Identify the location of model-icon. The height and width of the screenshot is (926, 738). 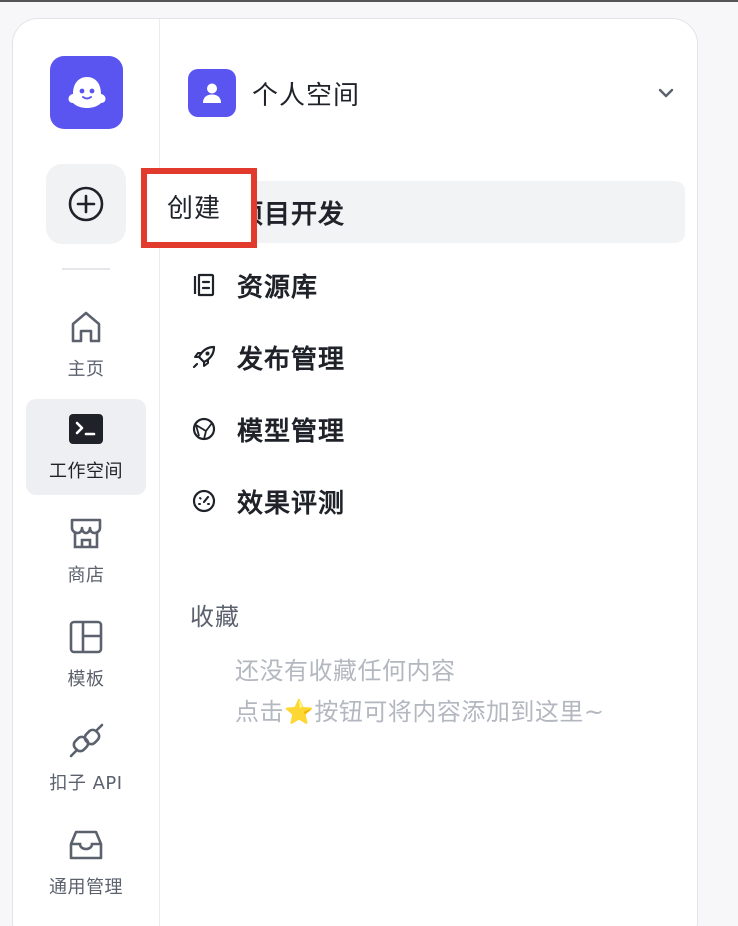
(204, 429).